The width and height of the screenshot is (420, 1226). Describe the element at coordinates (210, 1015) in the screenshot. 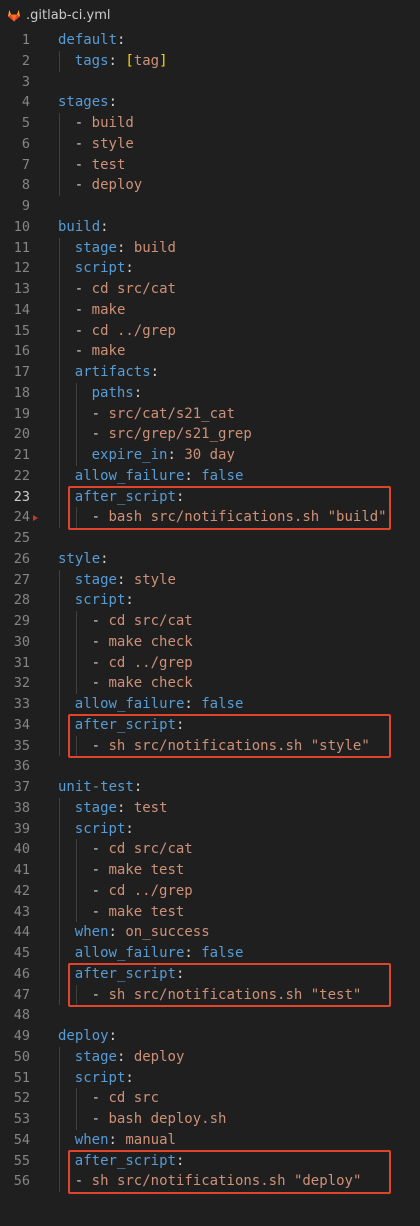

I see `code-line: 48` at that location.